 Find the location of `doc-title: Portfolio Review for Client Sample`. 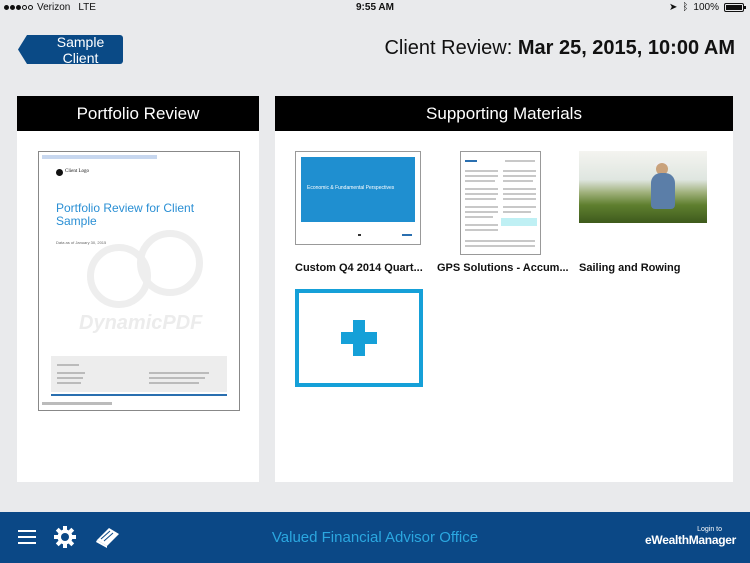

doc-title: Portfolio Review for Client Sample is located at coordinates (125, 214).